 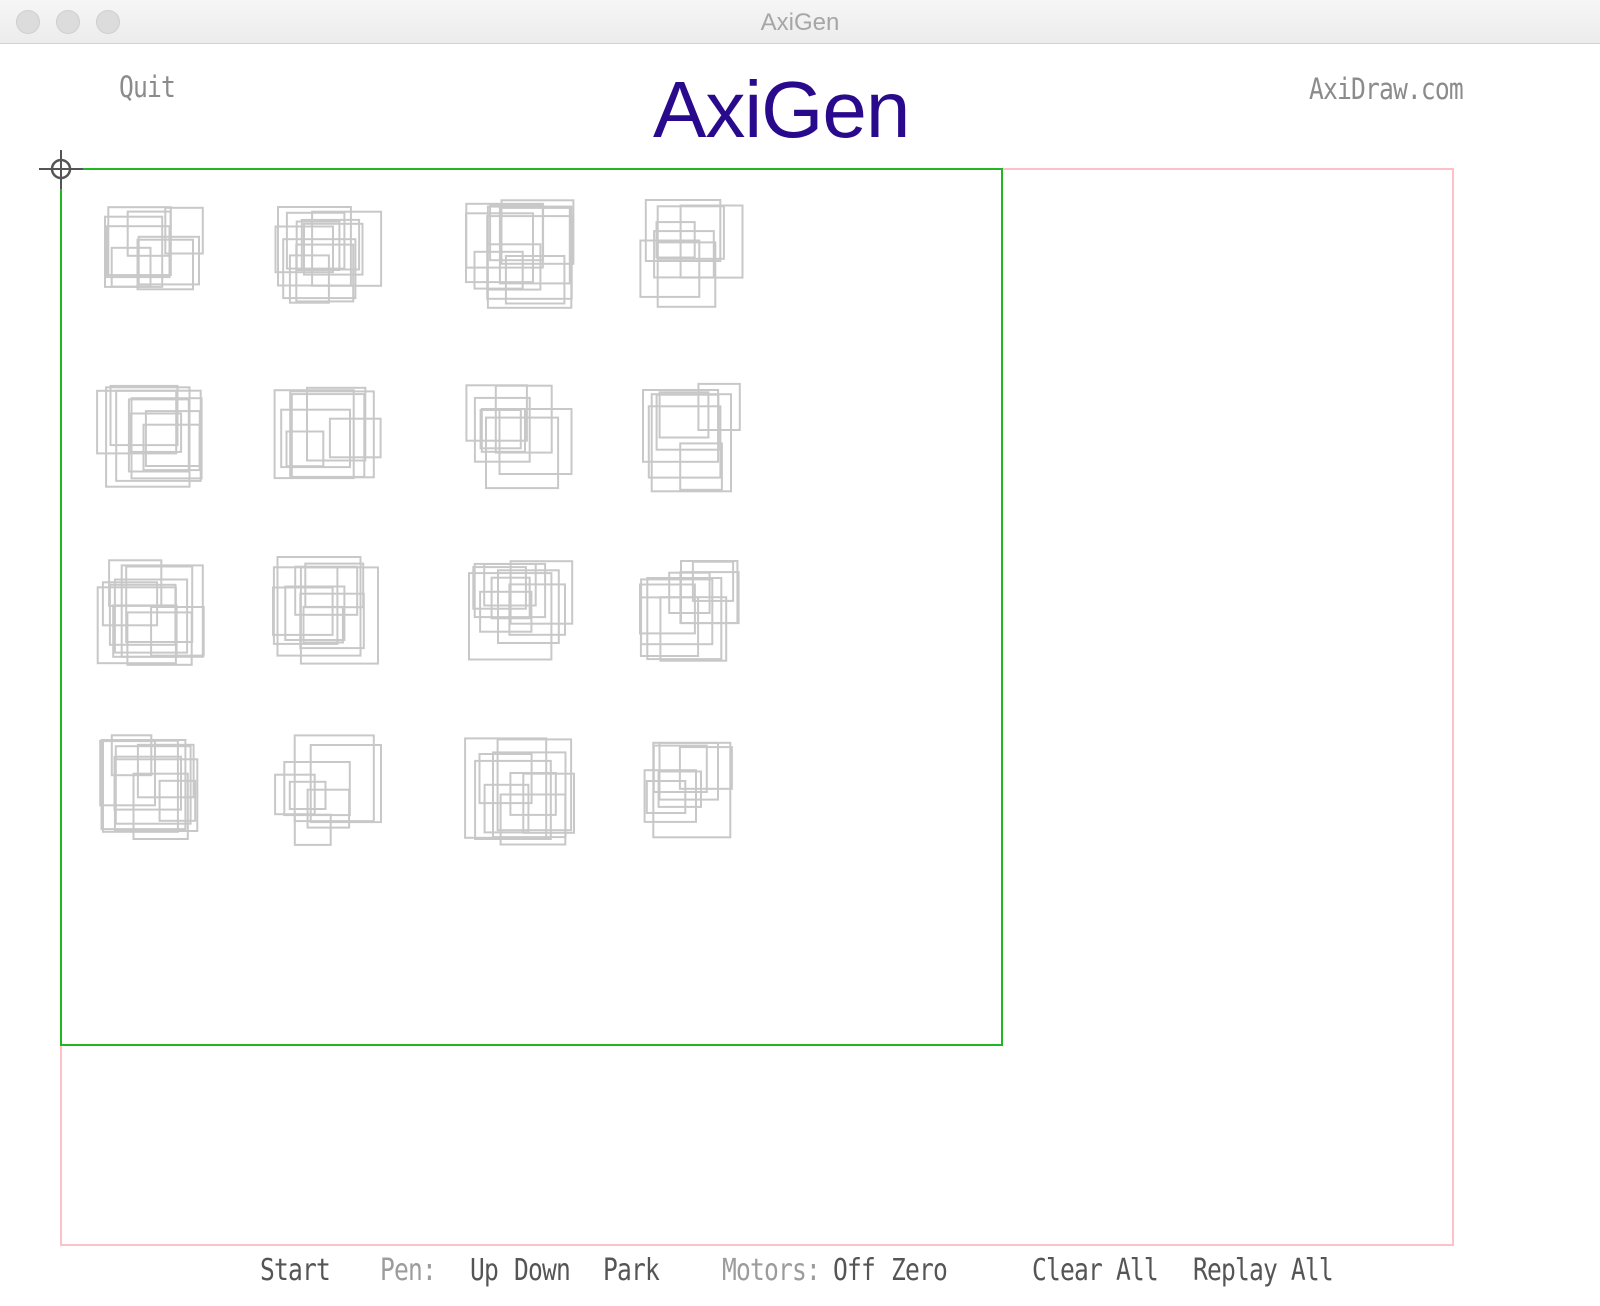 What do you see at coordinates (408, 1270) in the screenshot?
I see `pen-label: Pen:` at bounding box center [408, 1270].